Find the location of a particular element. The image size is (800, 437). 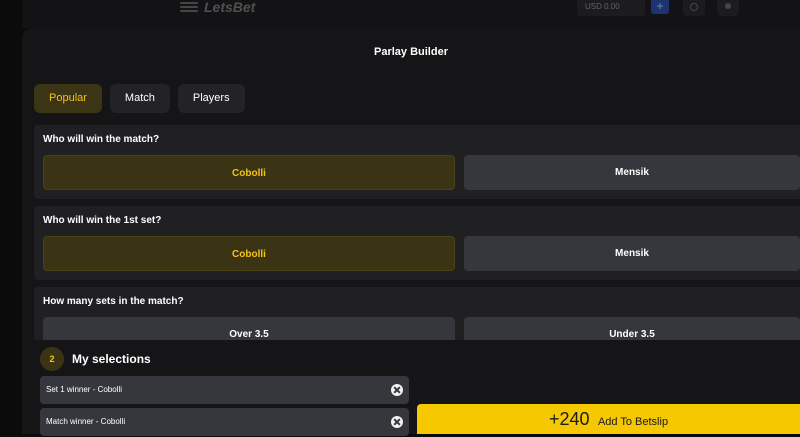

add-to-betslip-button: +240 Add To Betslip is located at coordinates (608, 419).